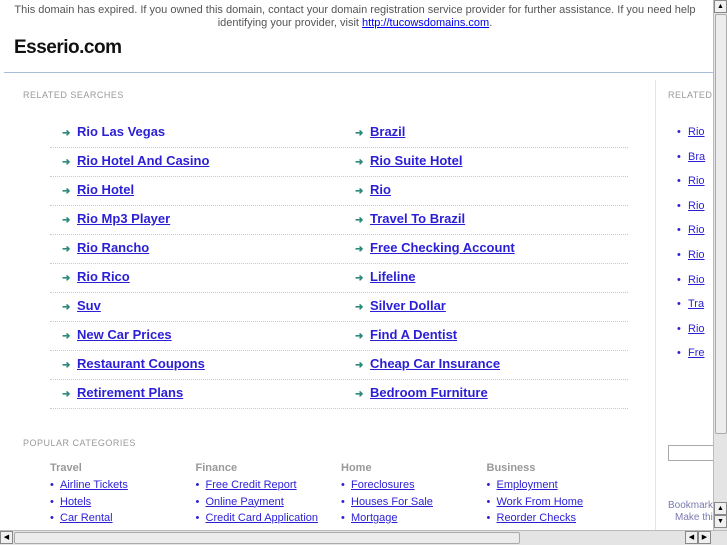 This screenshot has height=545, width=727. I want to click on related-search-link: ➜ Suv, so click(81, 305).